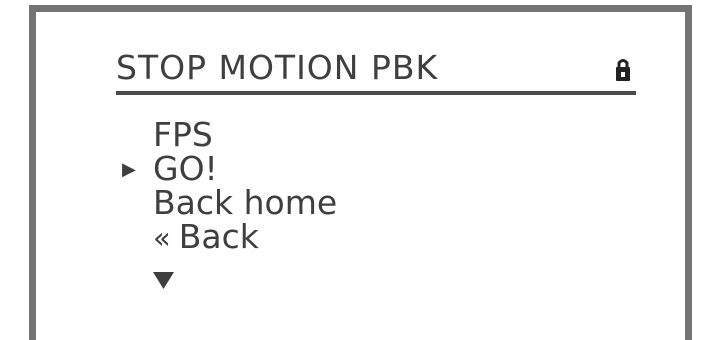  Describe the element at coordinates (129, 169) in the screenshot. I see `right-triangle-icon: ▶` at that location.